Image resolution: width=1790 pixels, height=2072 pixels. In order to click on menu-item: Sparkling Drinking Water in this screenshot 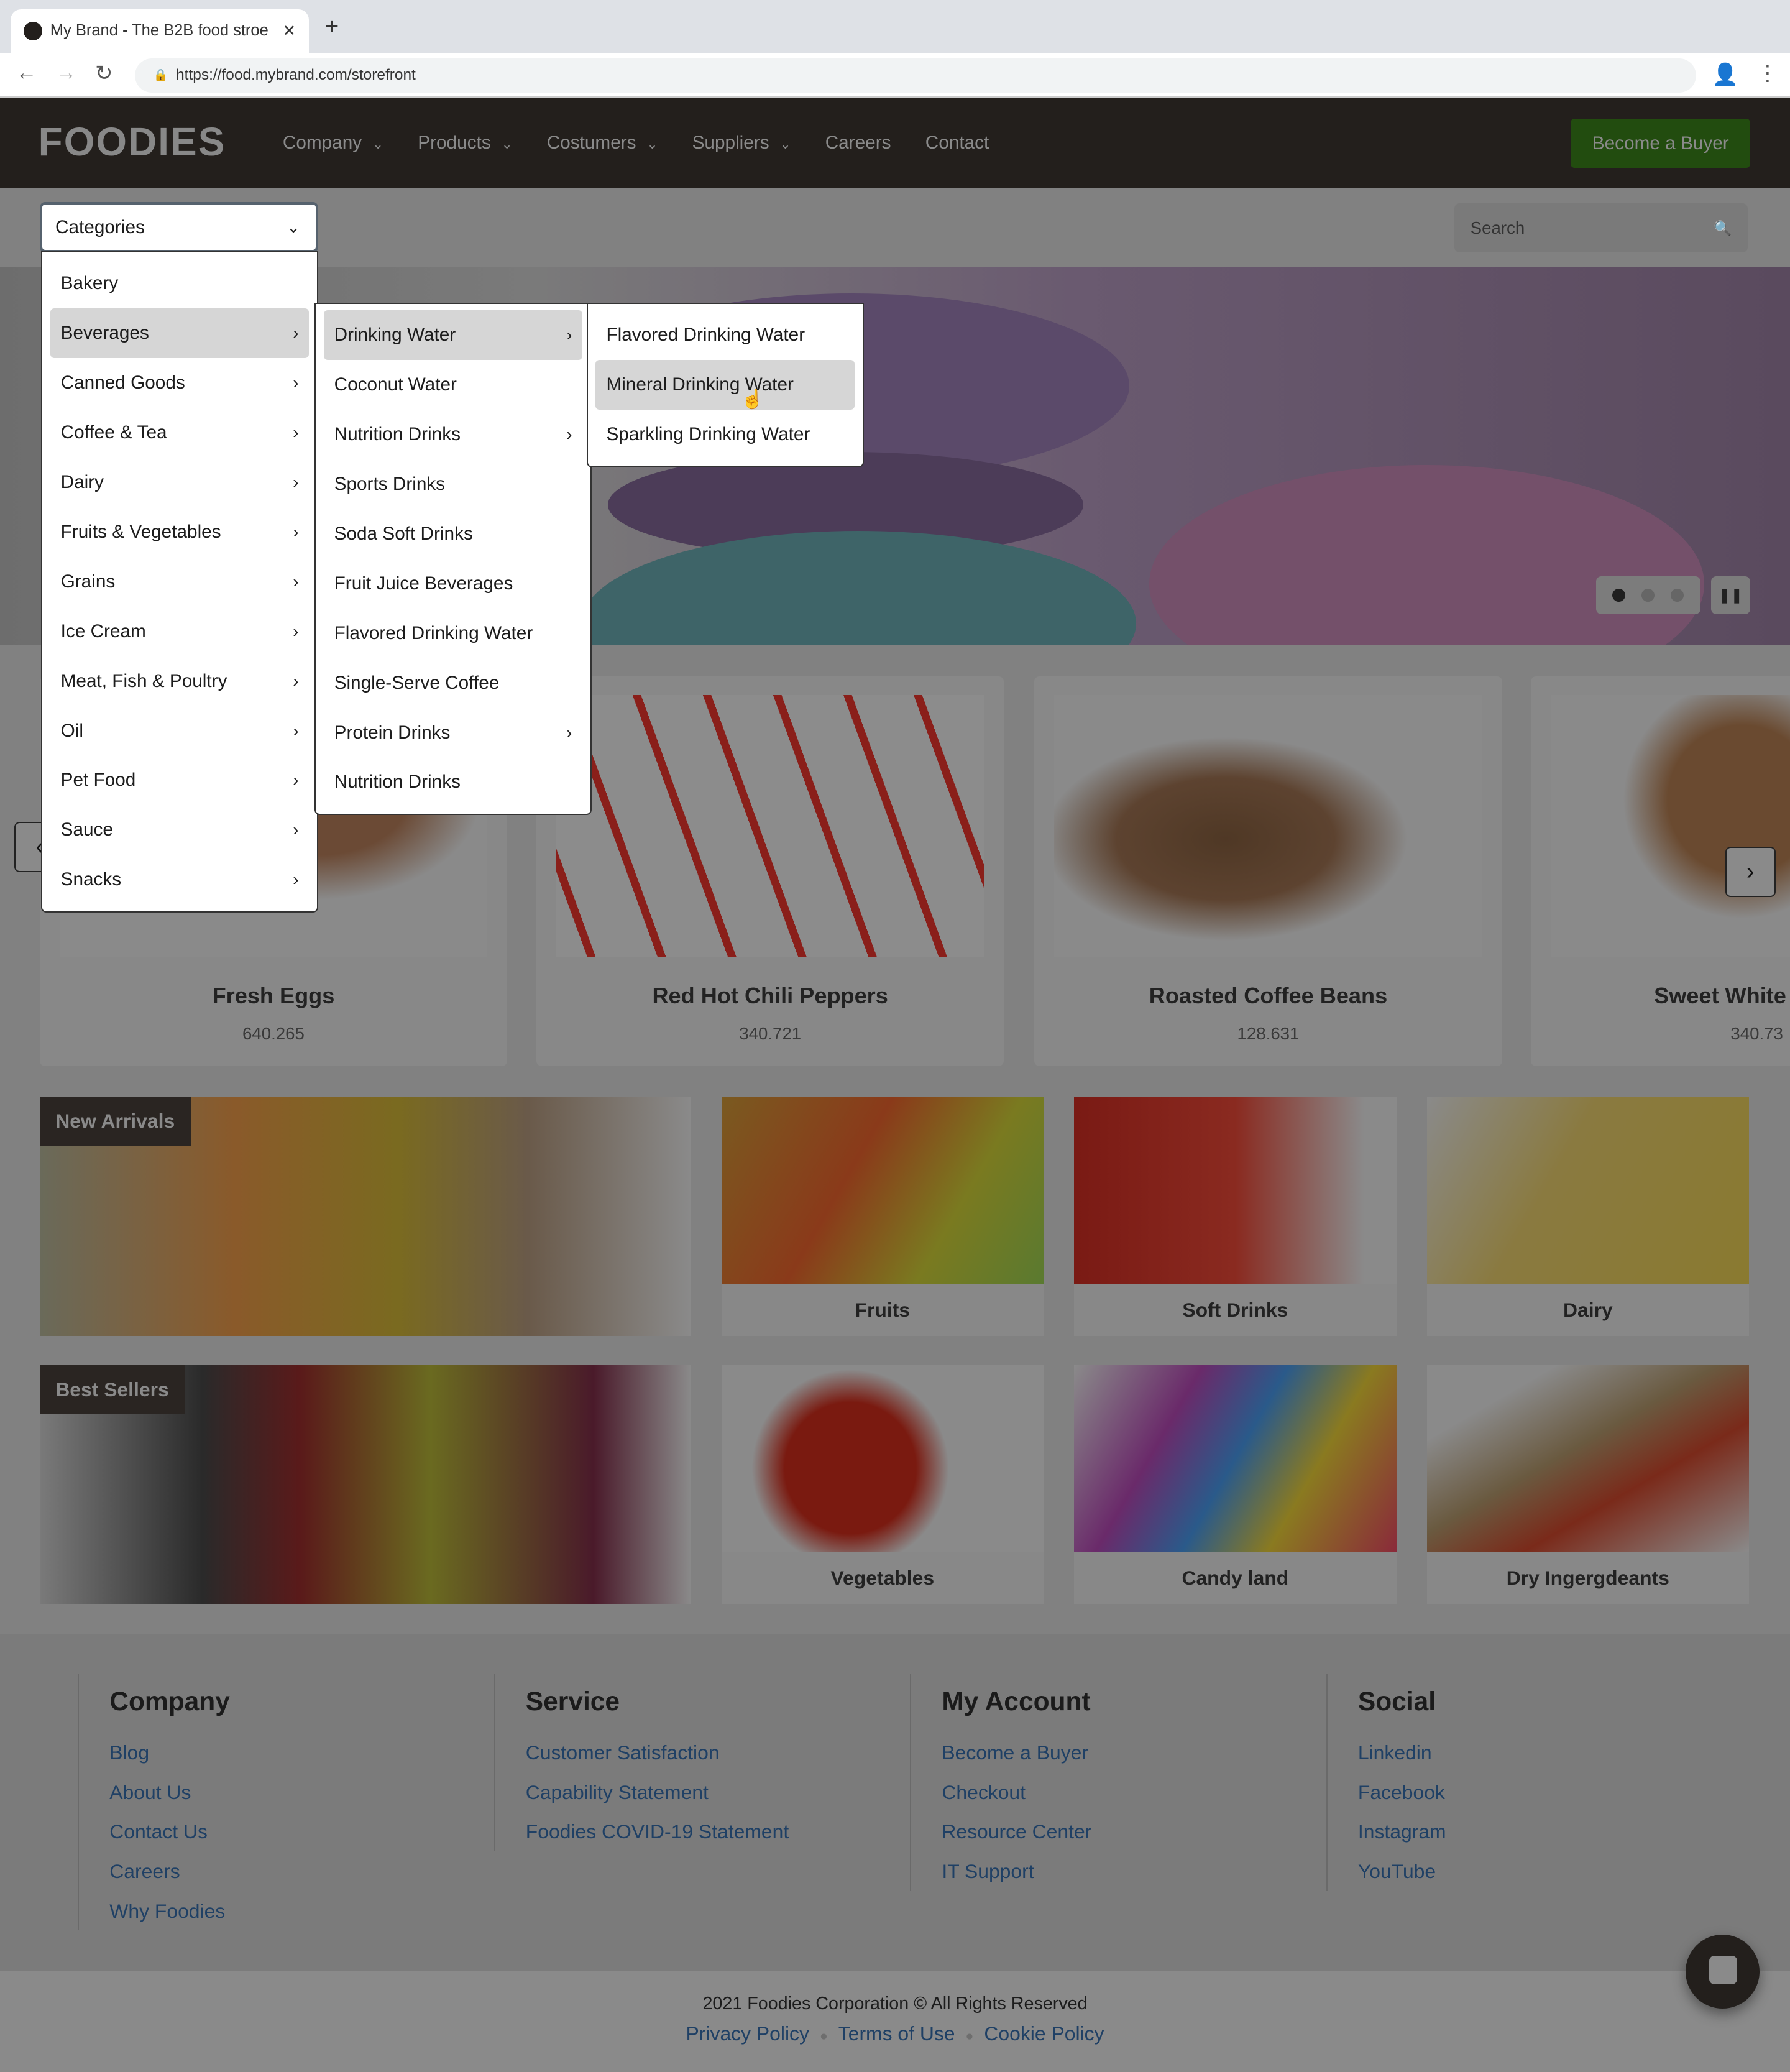, I will do `click(725, 434)`.